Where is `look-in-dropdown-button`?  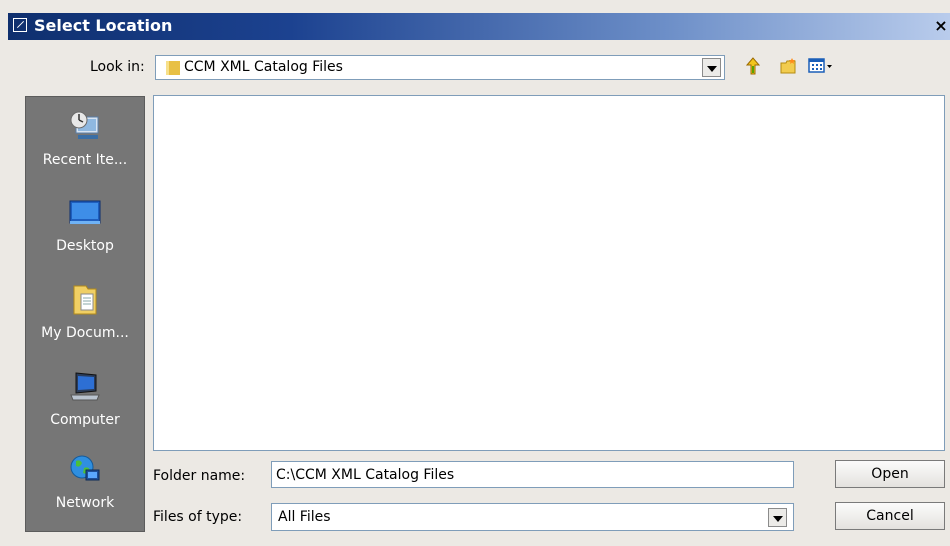
look-in-dropdown-button is located at coordinates (711, 67).